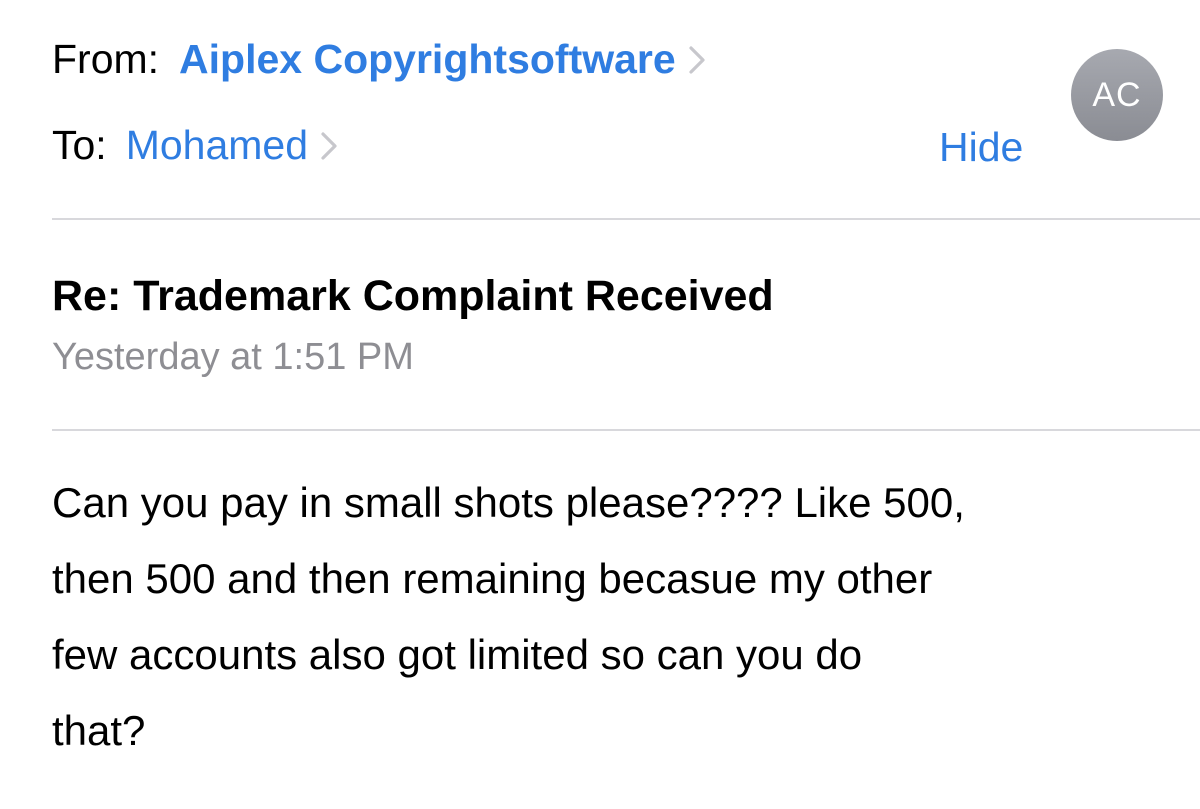  I want to click on to-row: To: Mohamed, so click(196, 145).